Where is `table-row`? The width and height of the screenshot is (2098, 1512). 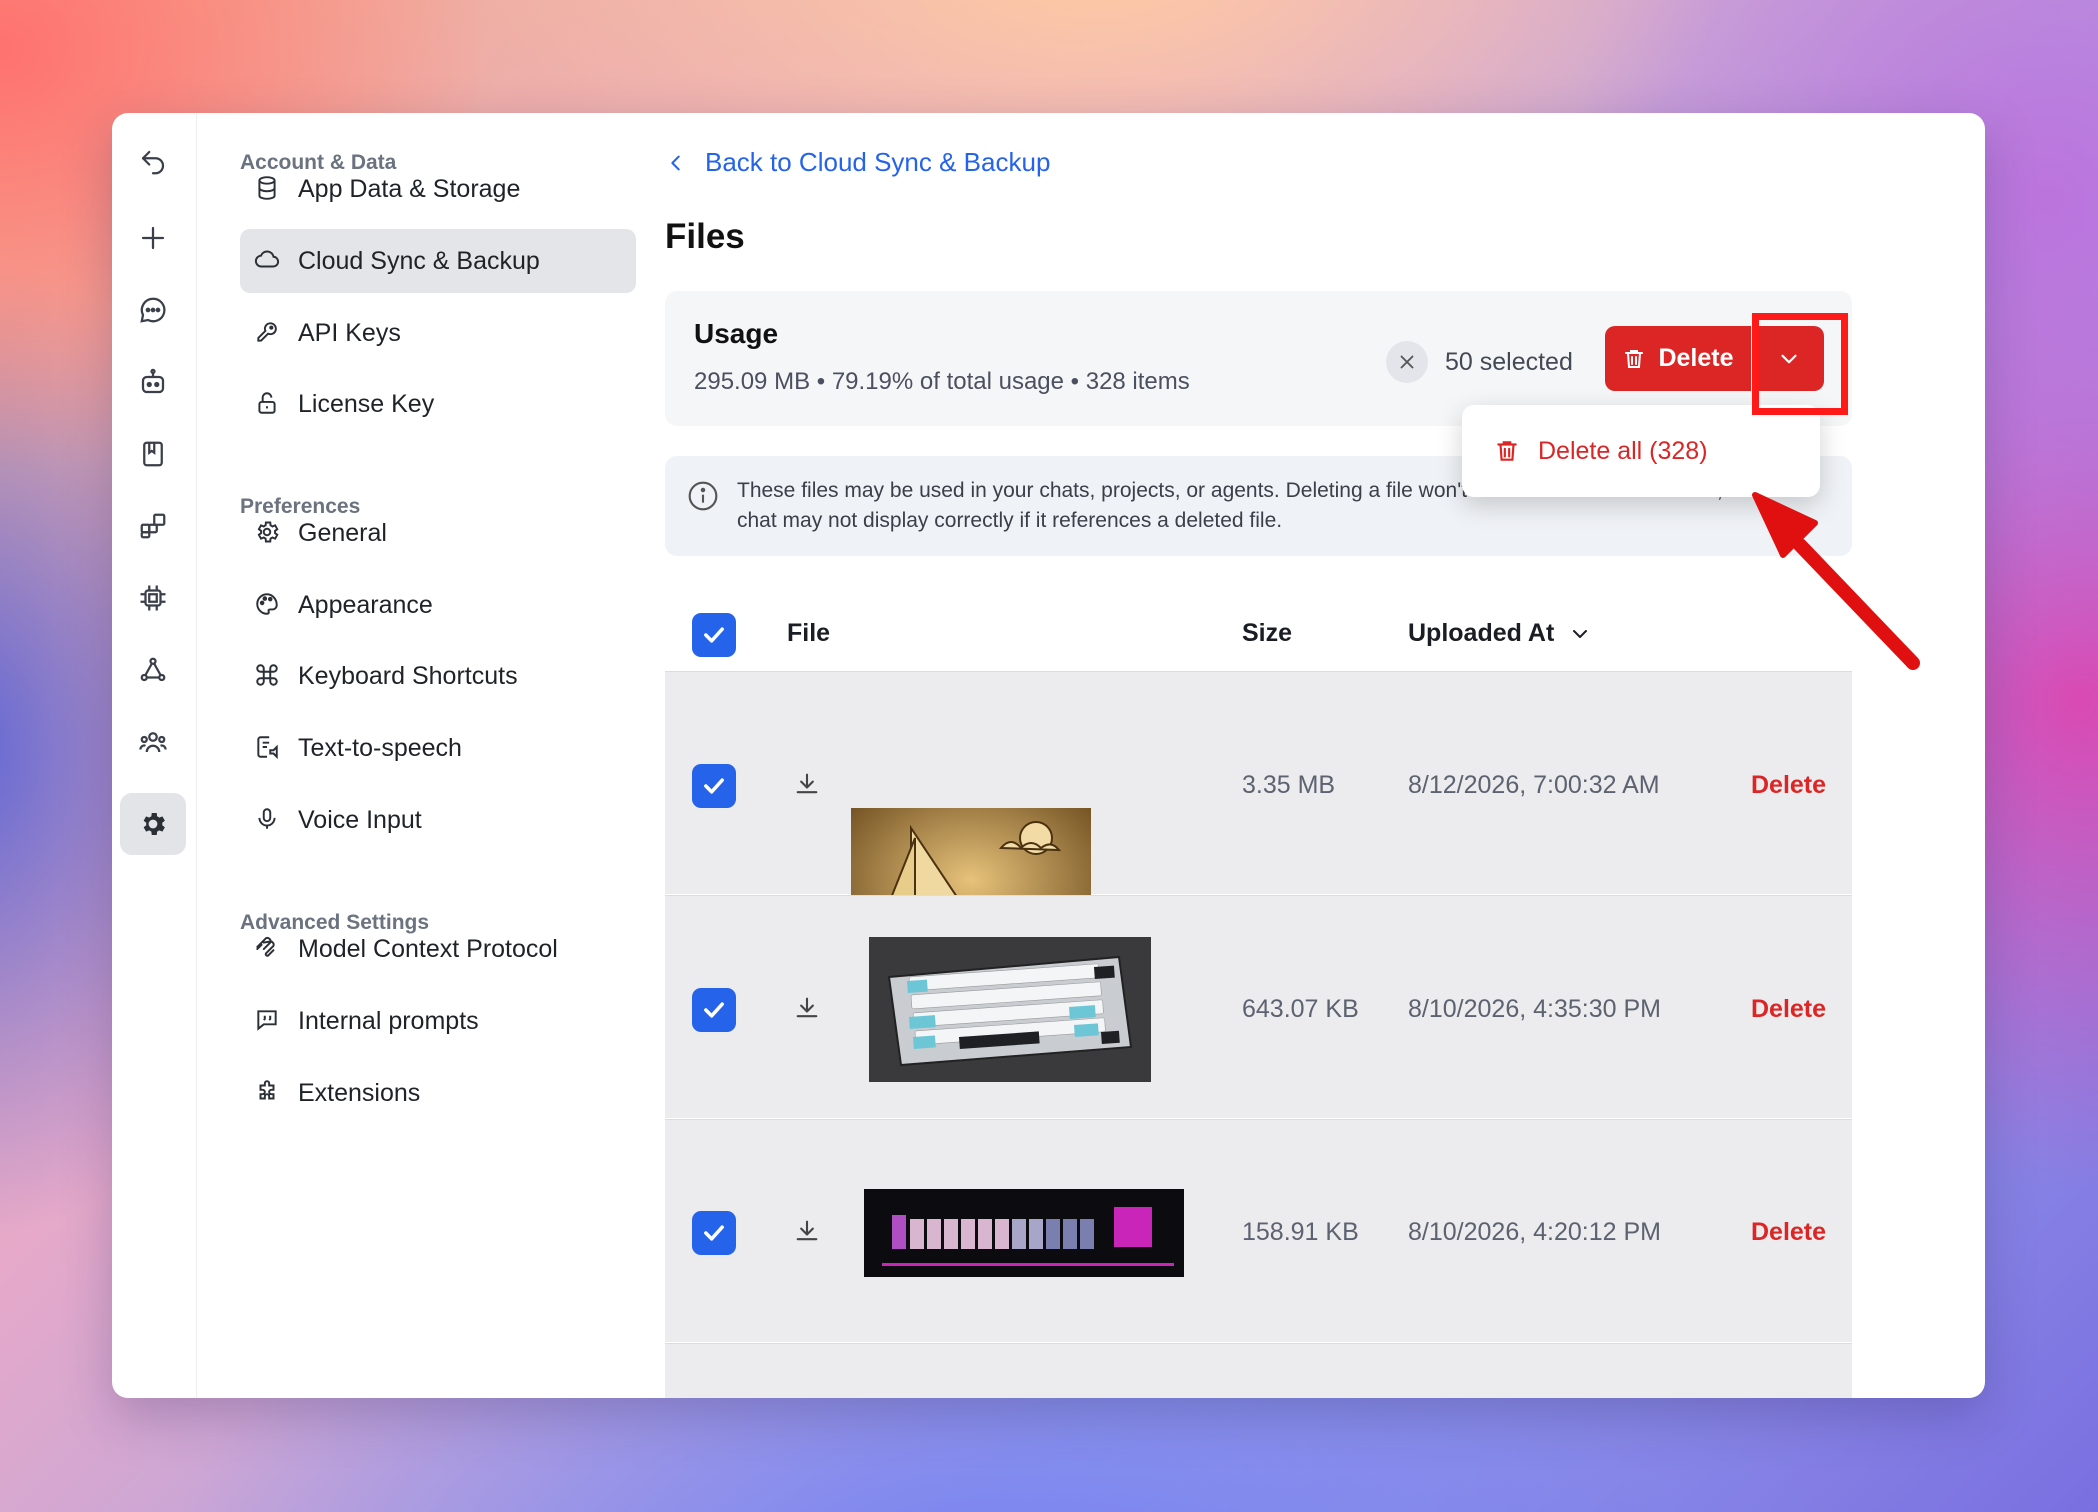 table-row is located at coordinates (1258, 1370).